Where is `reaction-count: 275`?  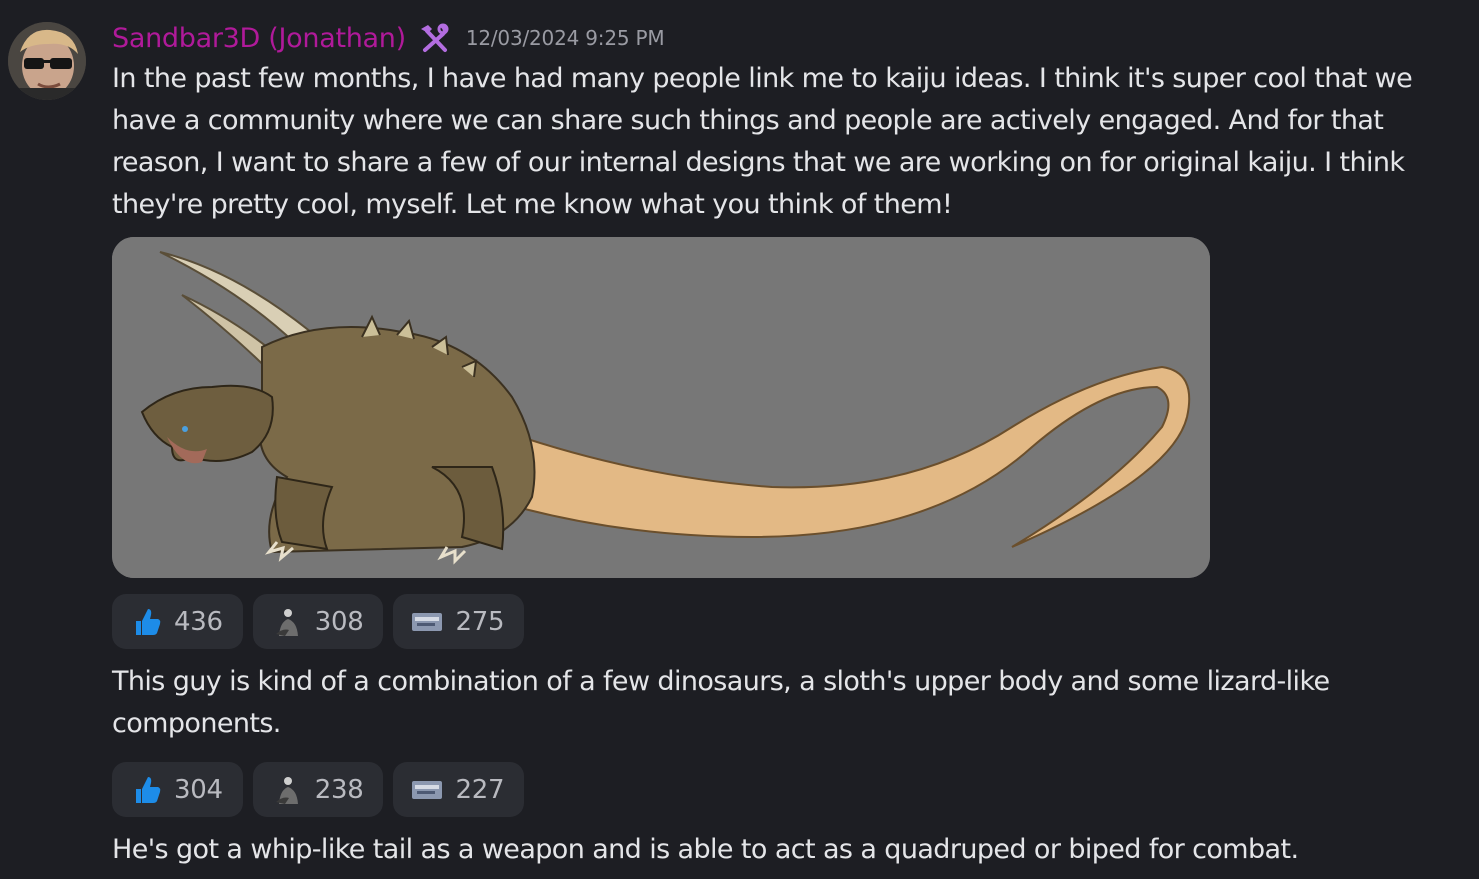
reaction-count: 275 is located at coordinates (480, 621).